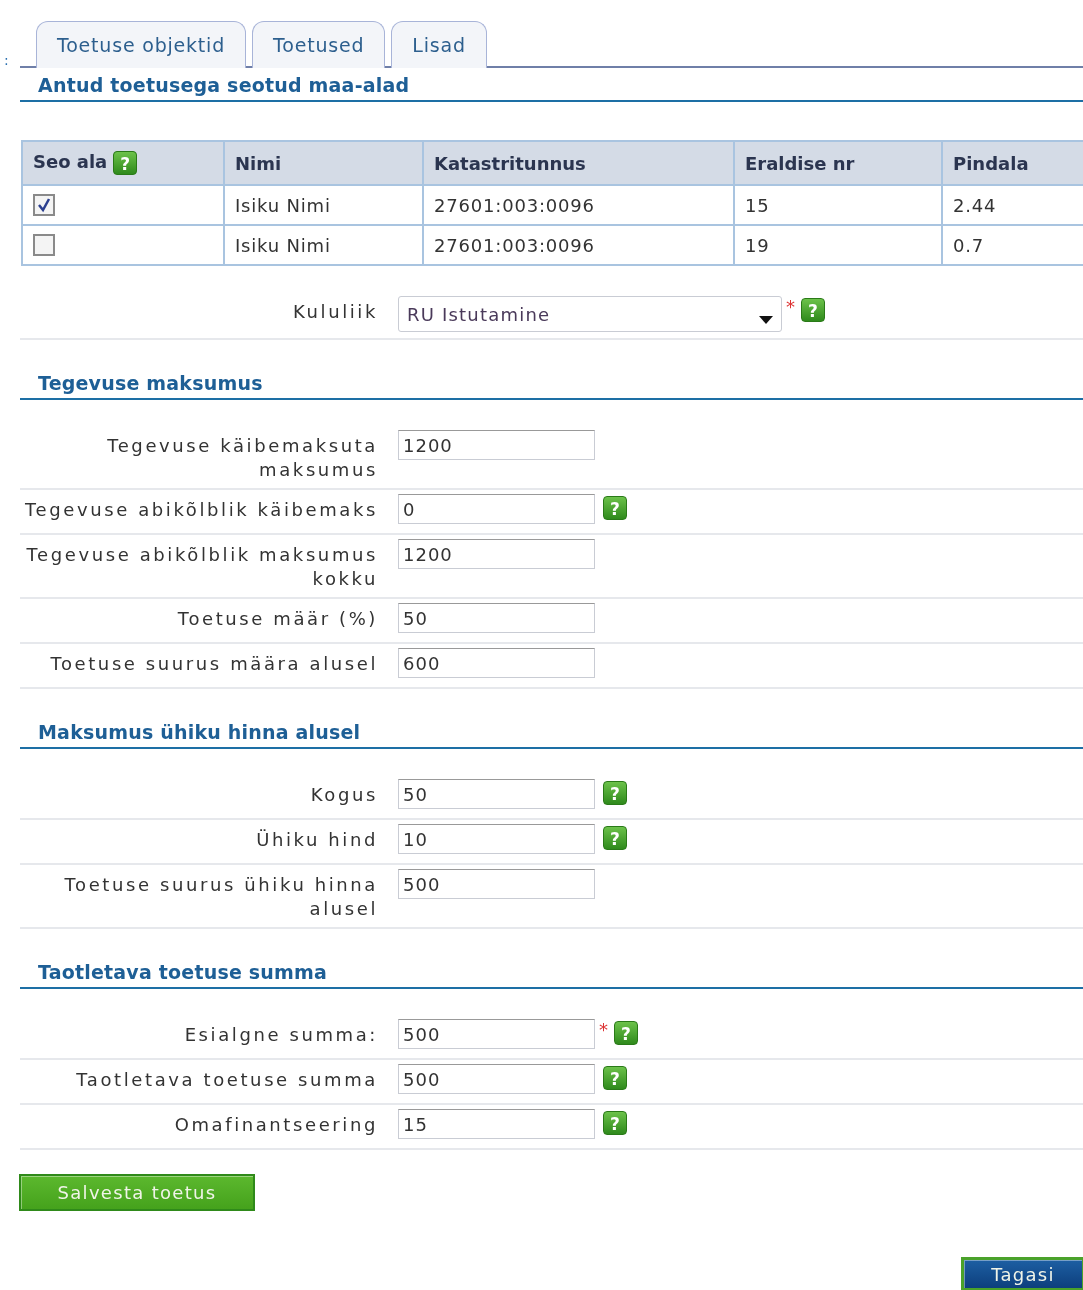 Image resolution: width=1083 pixels, height=1290 pixels. Describe the element at coordinates (343, 795) in the screenshot. I see `field-label: Kogus` at that location.